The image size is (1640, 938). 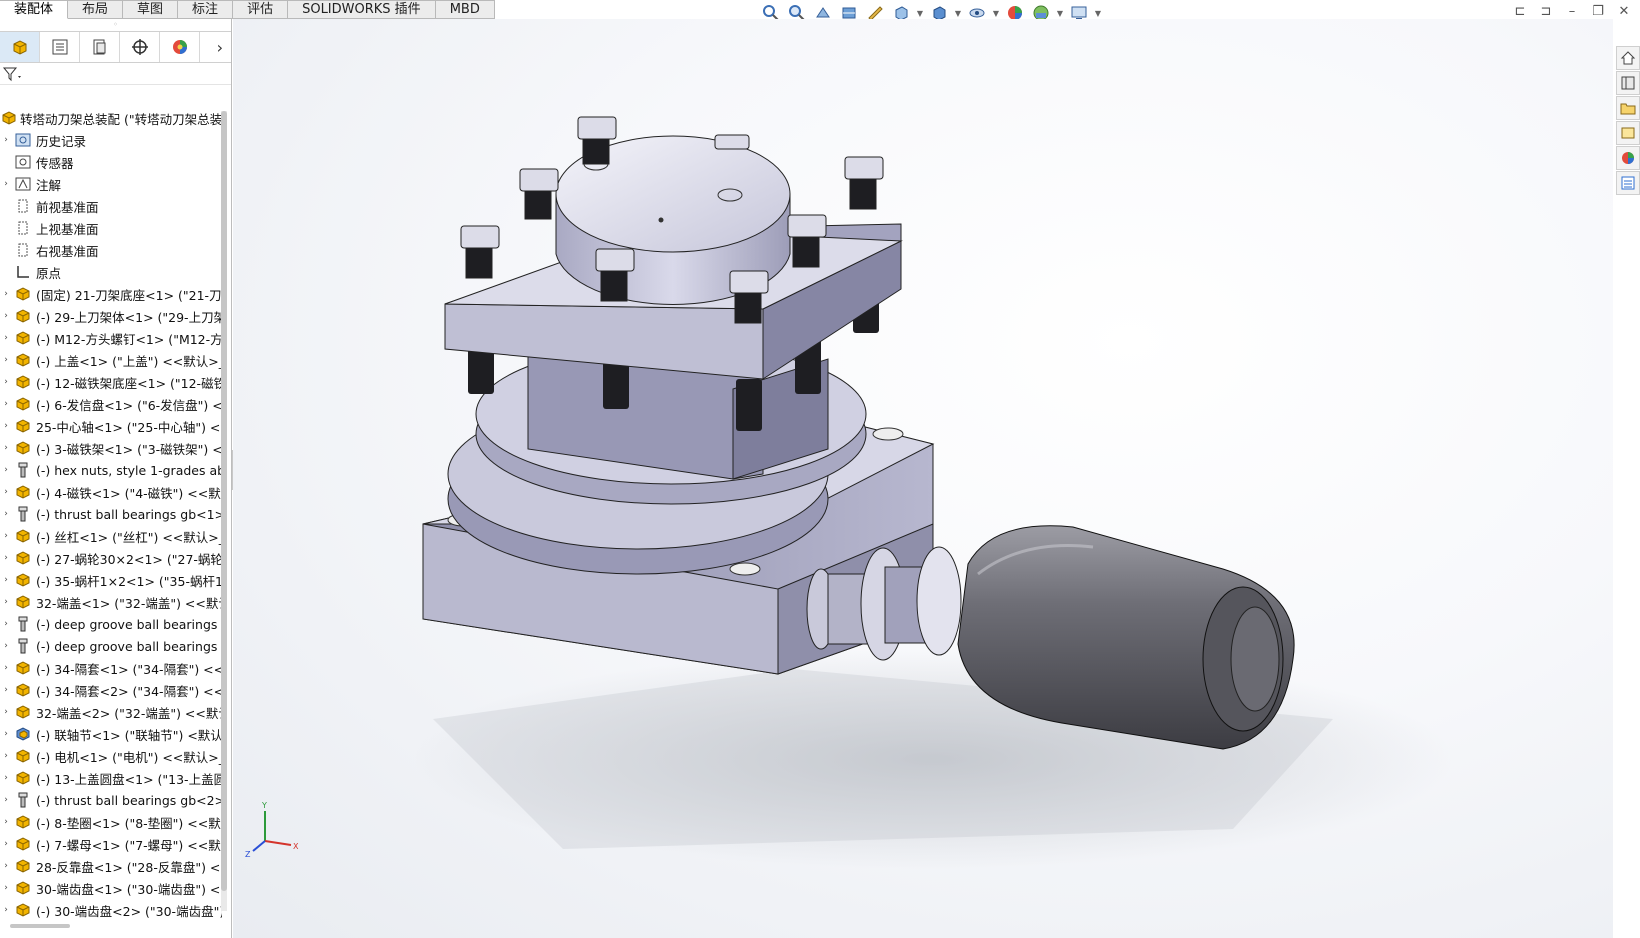 I want to click on tree-node: 传感器, so click(x=111, y=162).